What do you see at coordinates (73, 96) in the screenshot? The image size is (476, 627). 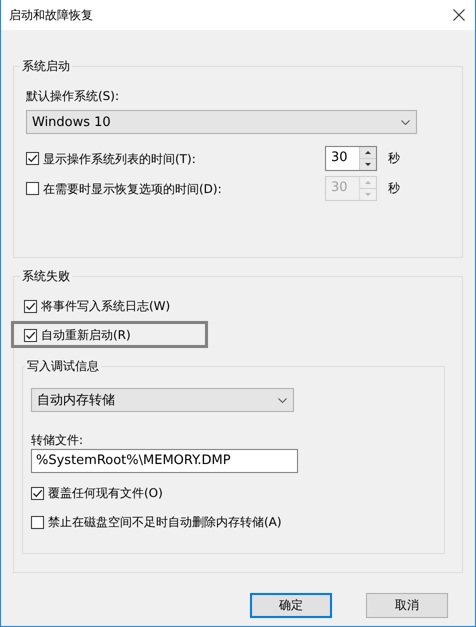 I see `field-label: 默认操作系统(S):` at bounding box center [73, 96].